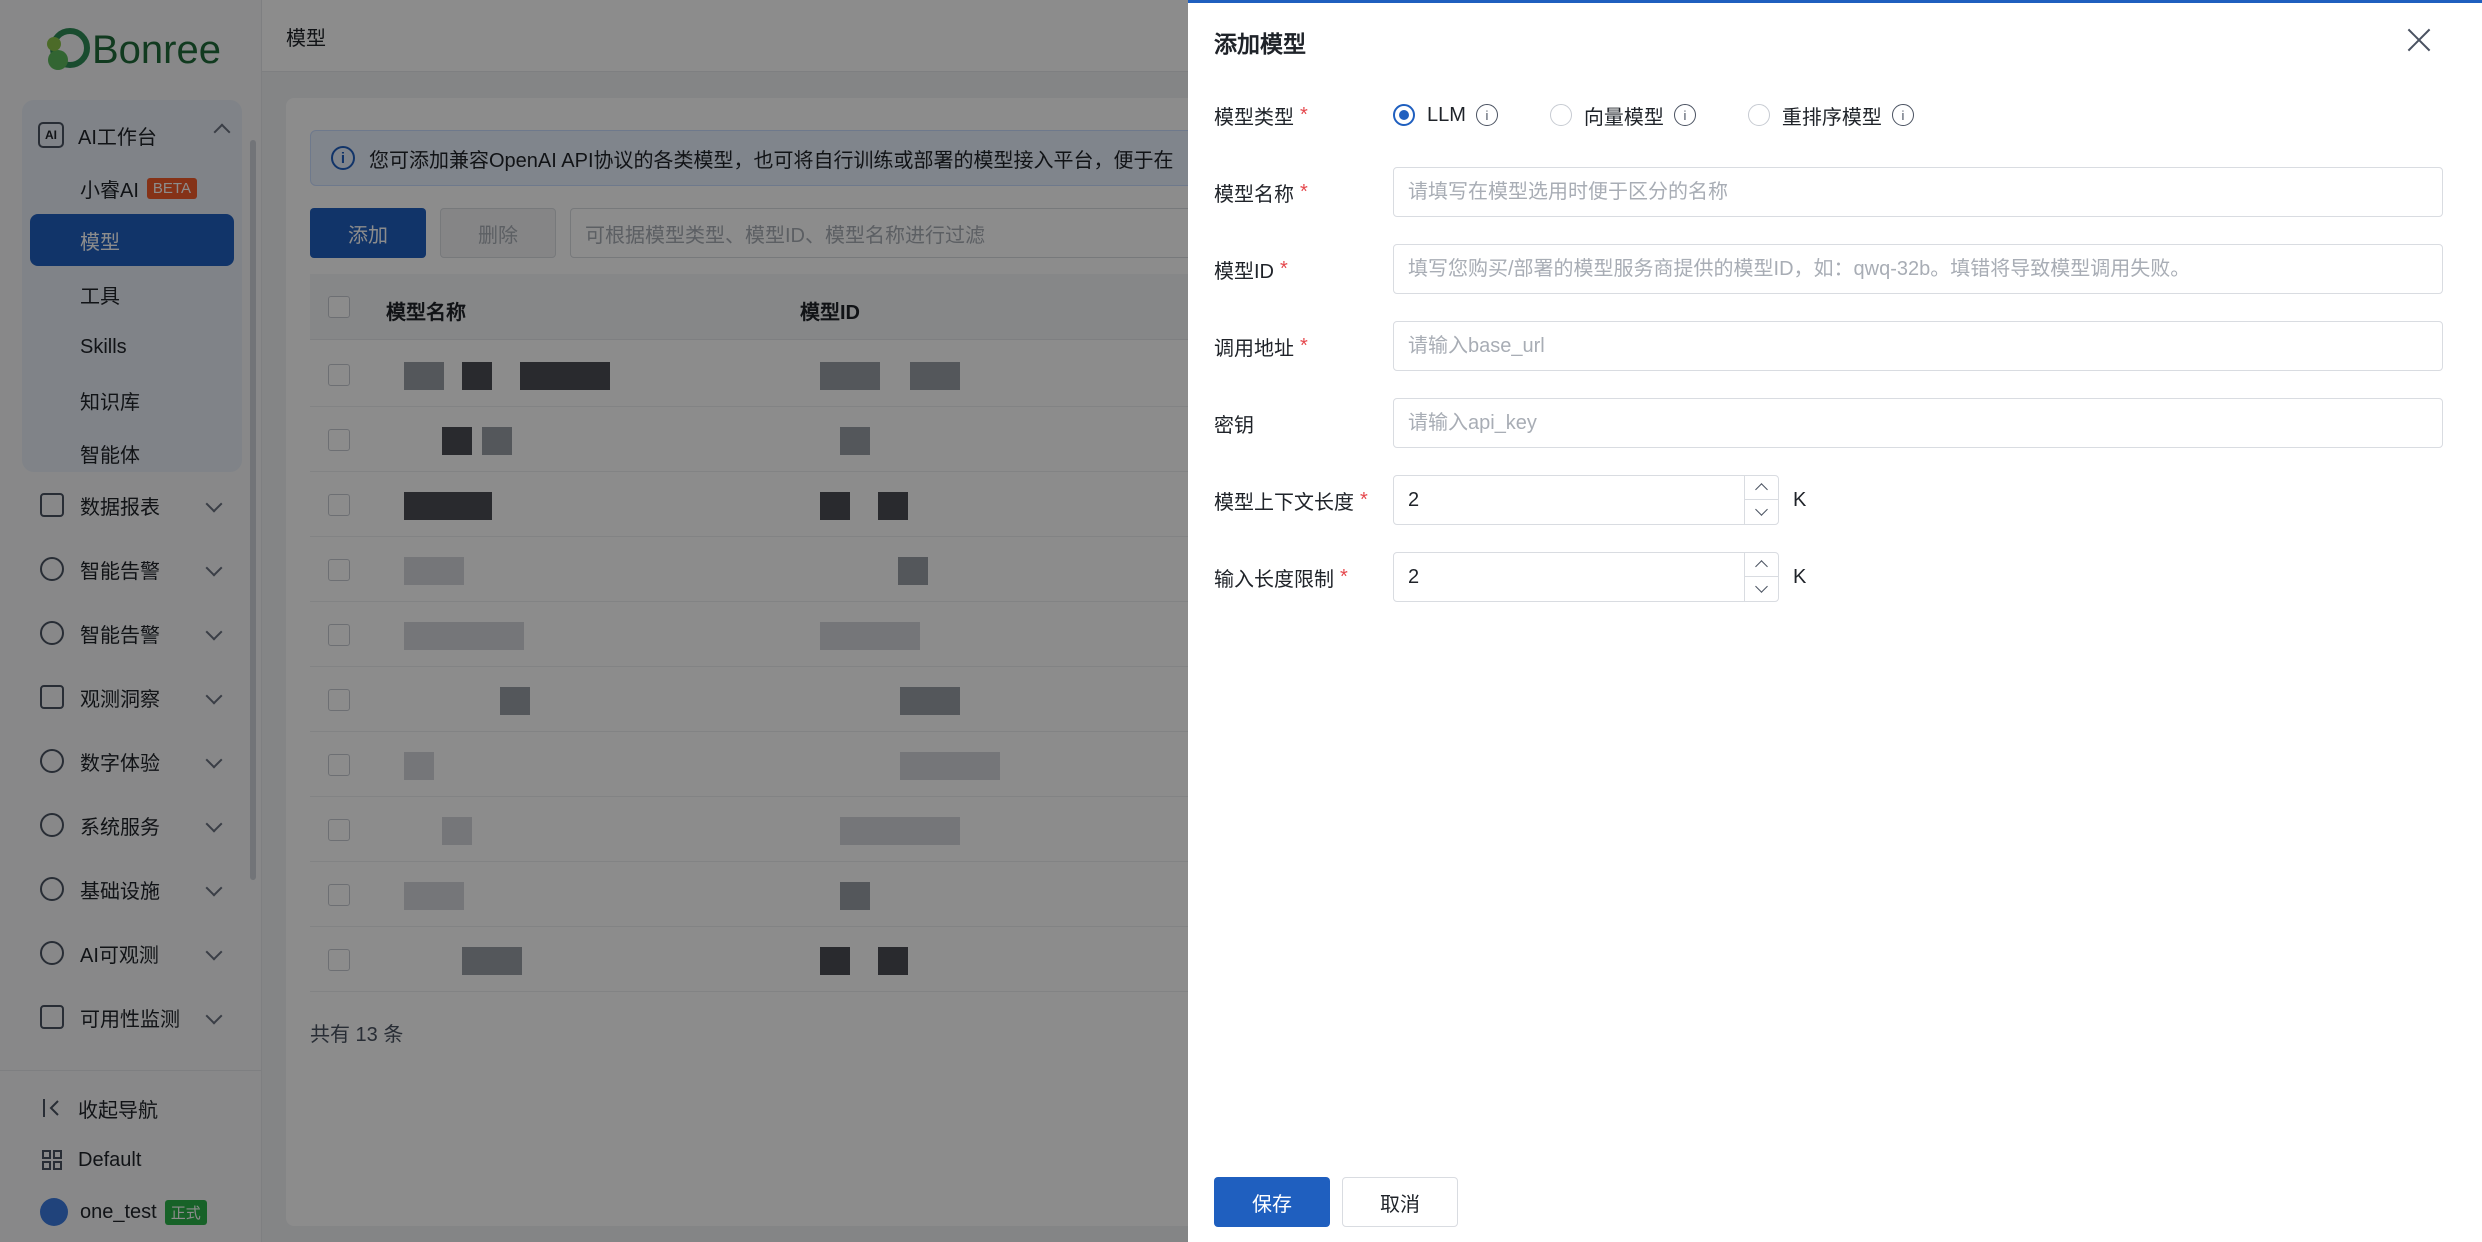 The width and height of the screenshot is (2482, 1242). I want to click on model-type-radio-group: LLM i 向量模型 i 重排序模型 i, so click(1679, 115).